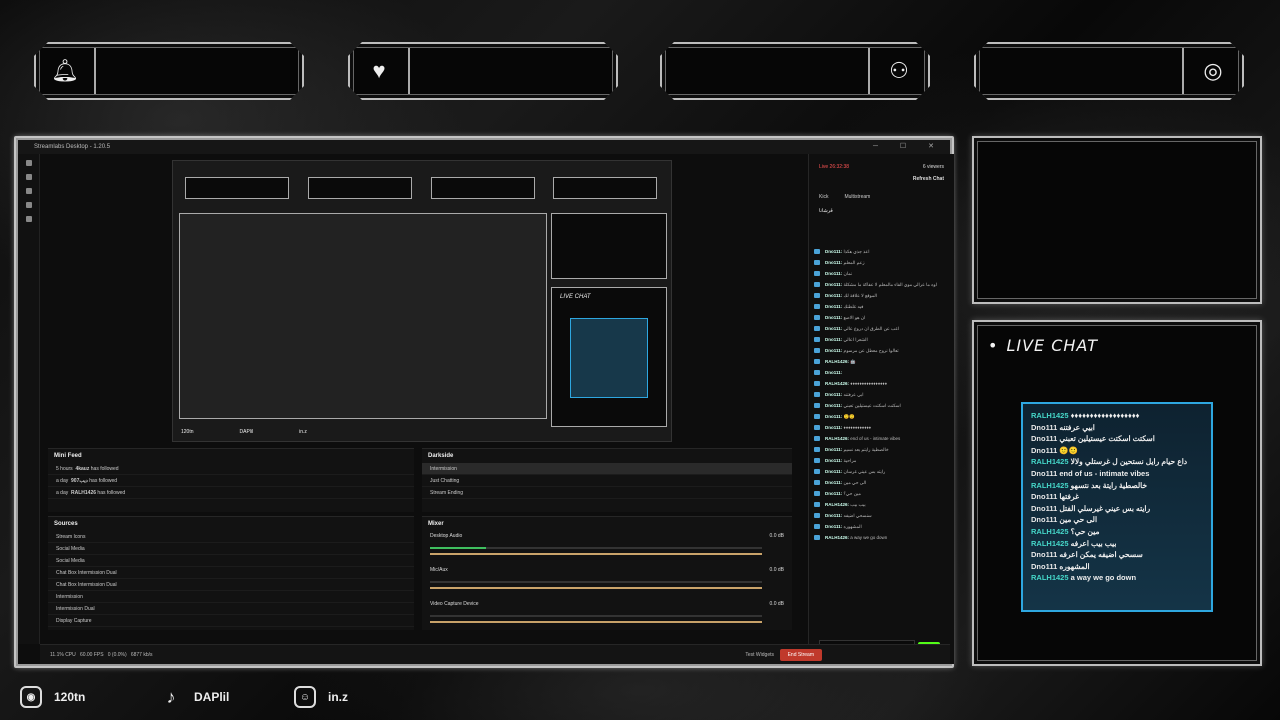 Image resolution: width=1280 pixels, height=720 pixels. Describe the element at coordinates (338, 697) in the screenshot. I see `social-label: in.z` at that location.